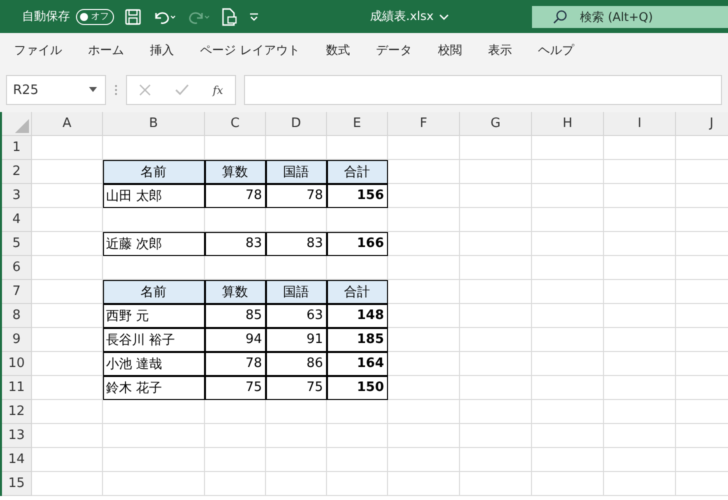  What do you see at coordinates (450, 50) in the screenshot?
I see `ribbon-tab: 校閲` at bounding box center [450, 50].